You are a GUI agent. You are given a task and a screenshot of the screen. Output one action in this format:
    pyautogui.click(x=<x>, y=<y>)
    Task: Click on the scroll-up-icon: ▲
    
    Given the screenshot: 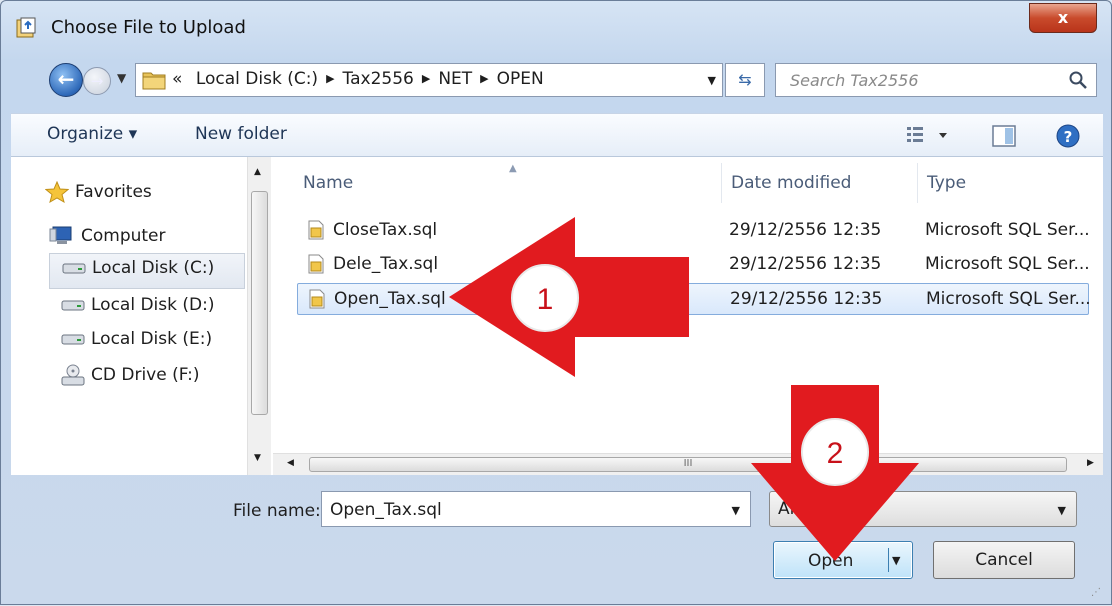 What is the action you would take?
    pyautogui.click(x=257, y=172)
    